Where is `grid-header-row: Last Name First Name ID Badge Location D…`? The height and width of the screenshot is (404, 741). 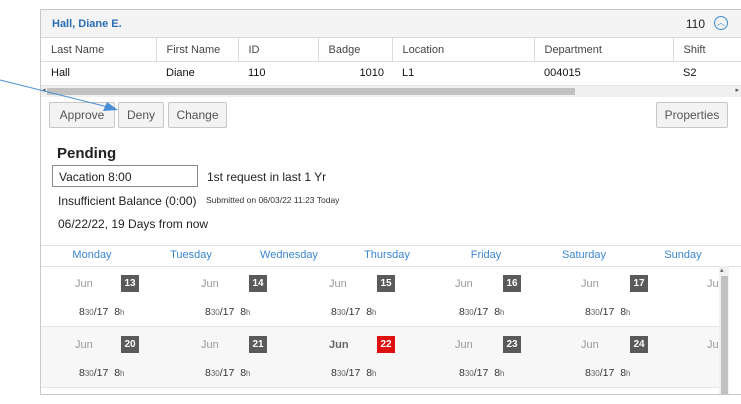 grid-header-row: Last Name First Name ID Badge Location D… is located at coordinates (391, 50).